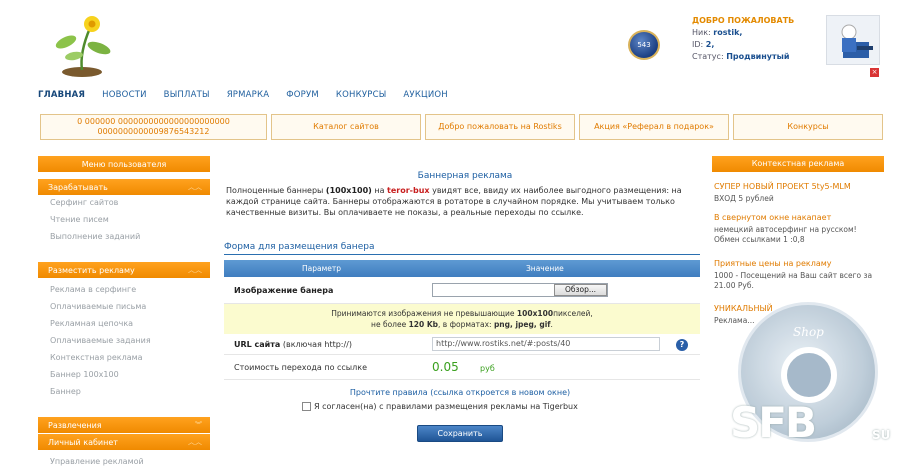 The height and width of the screenshot is (470, 920). What do you see at coordinates (61, 95) in the screenshot?
I see `nav-item-home: ГЛАВНАЯ` at bounding box center [61, 95].